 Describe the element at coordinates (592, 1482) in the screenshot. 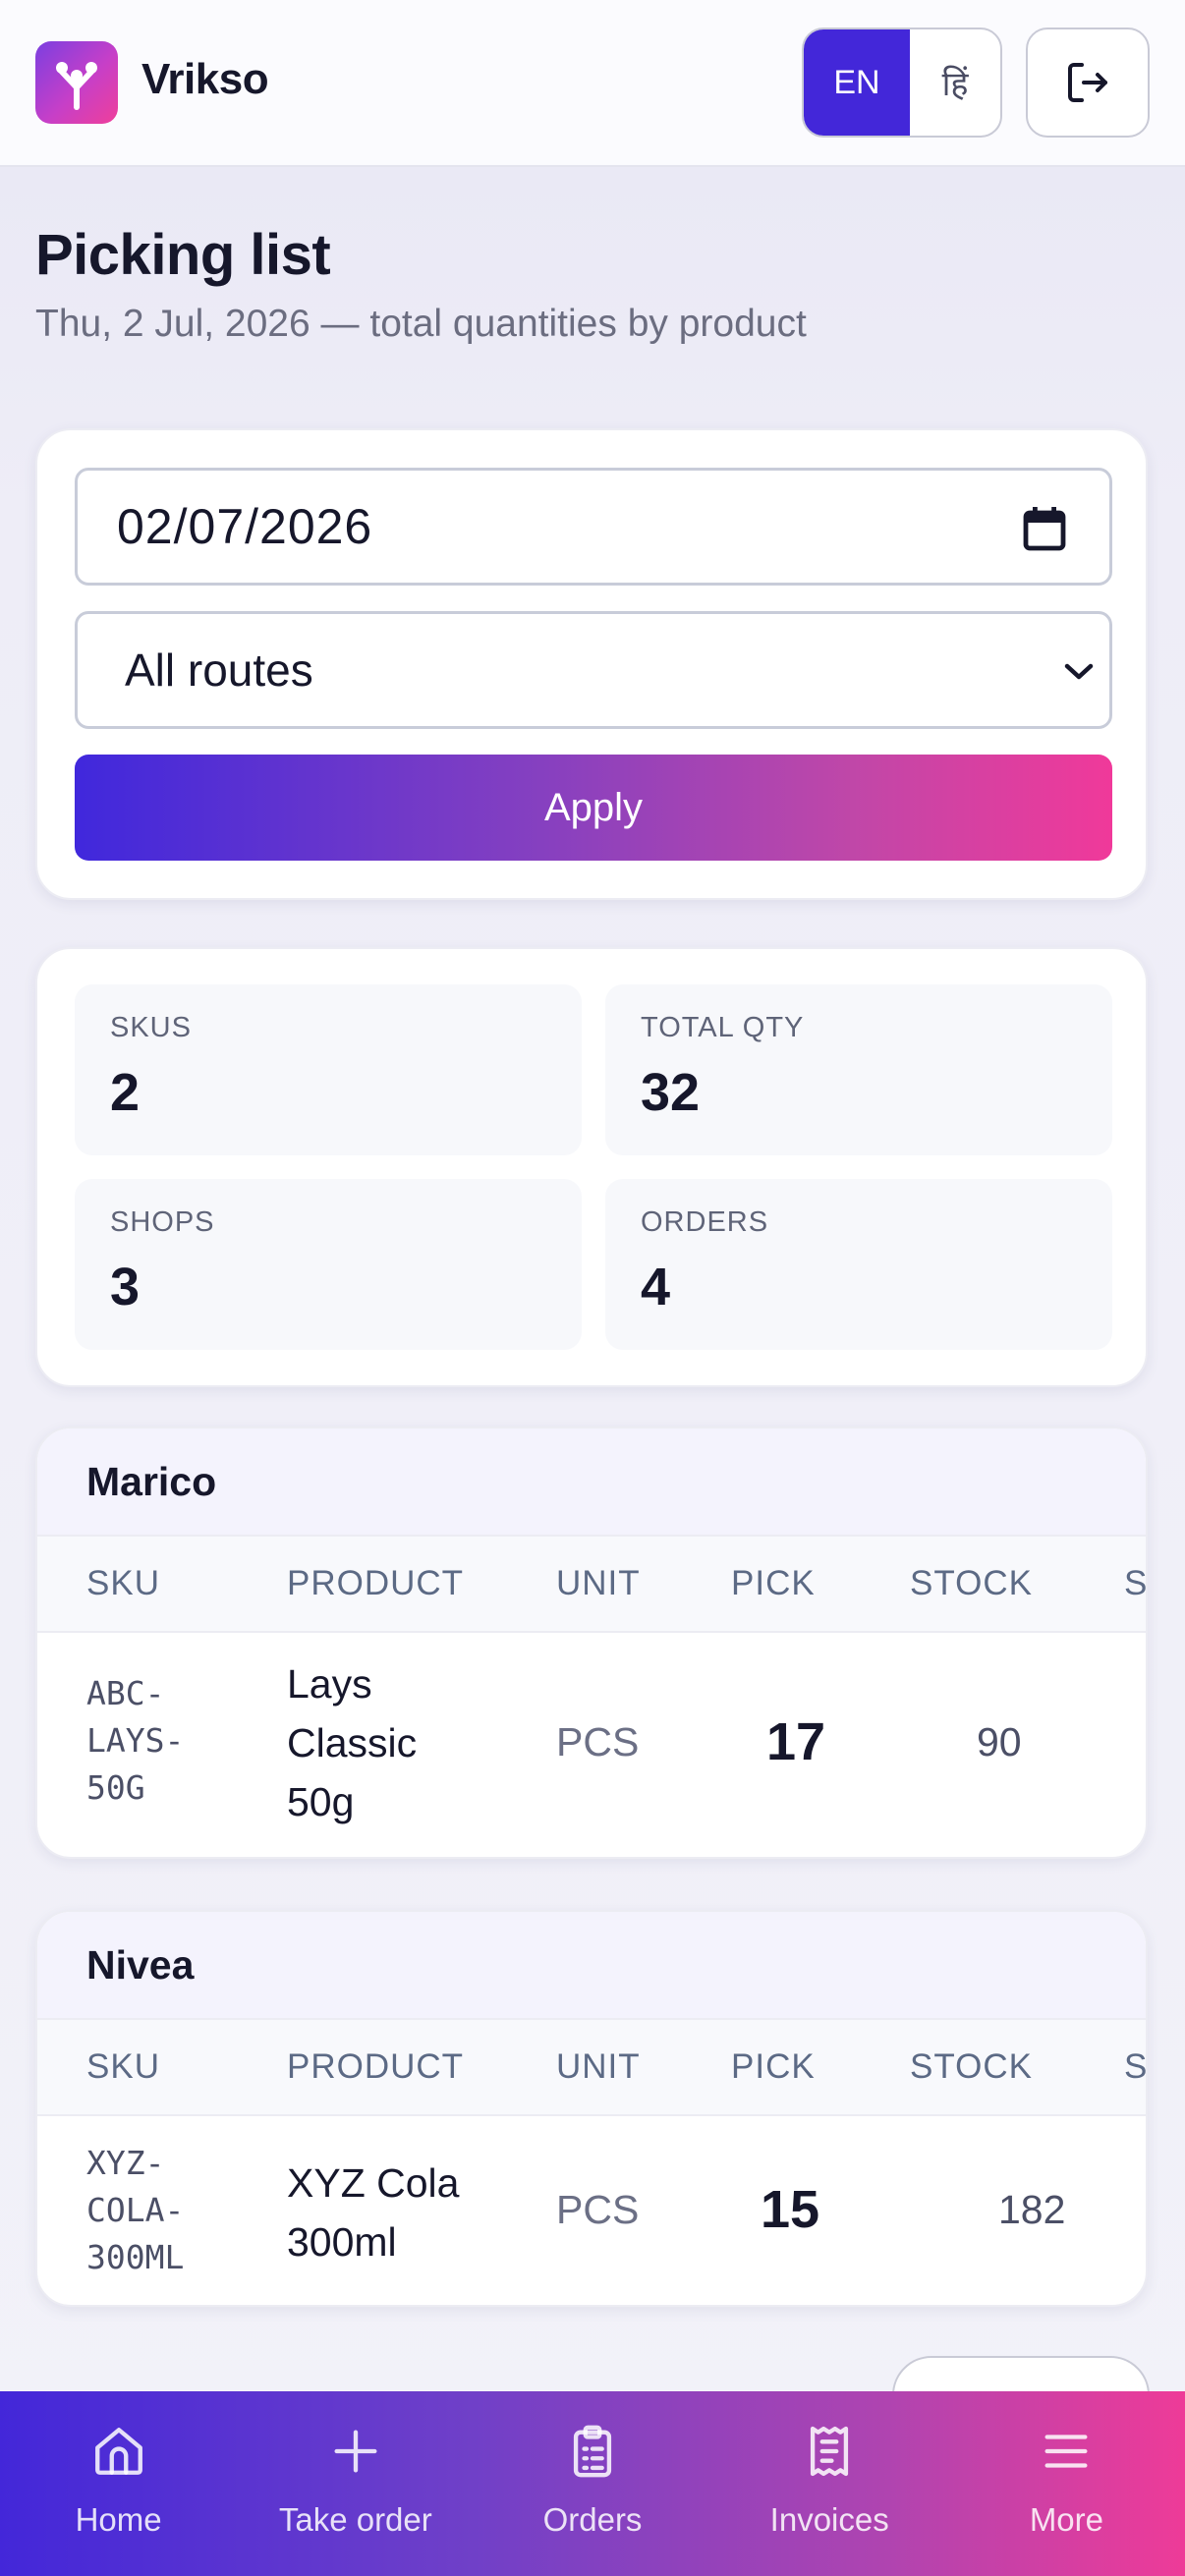

I see `brand-name: Marico` at that location.